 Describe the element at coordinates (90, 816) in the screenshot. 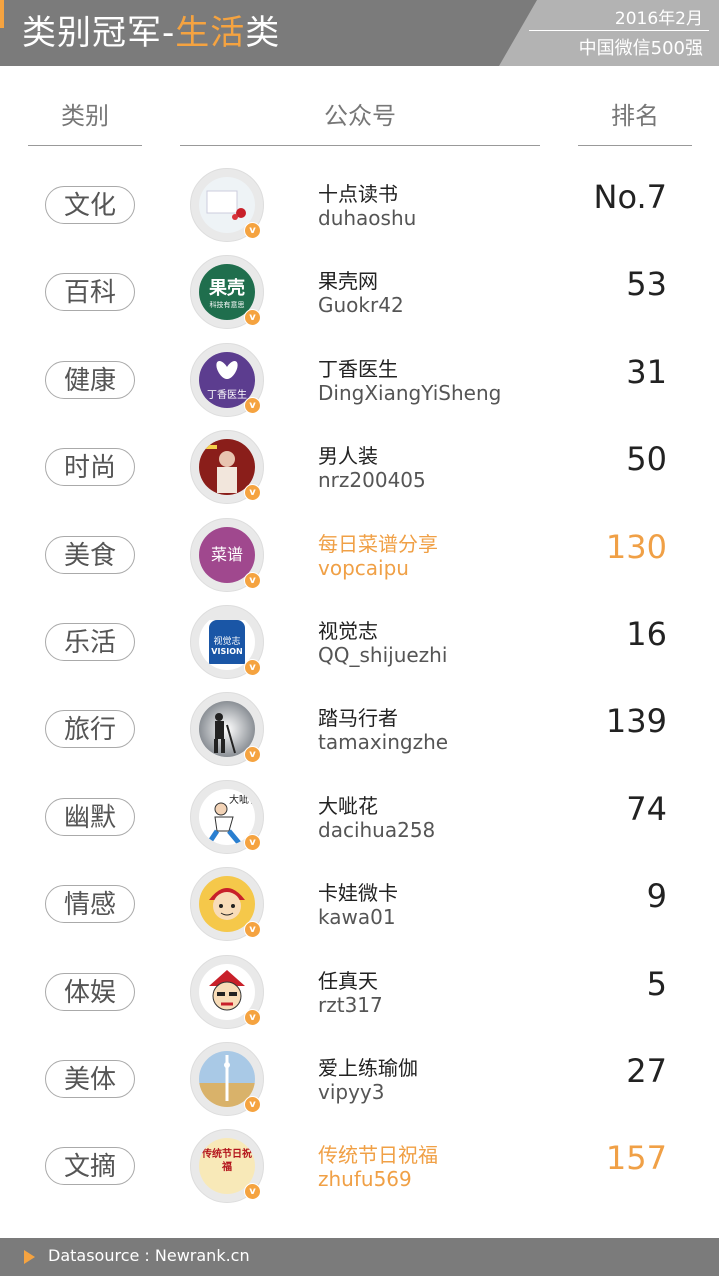

I see `category-pill: 幽默` at that location.